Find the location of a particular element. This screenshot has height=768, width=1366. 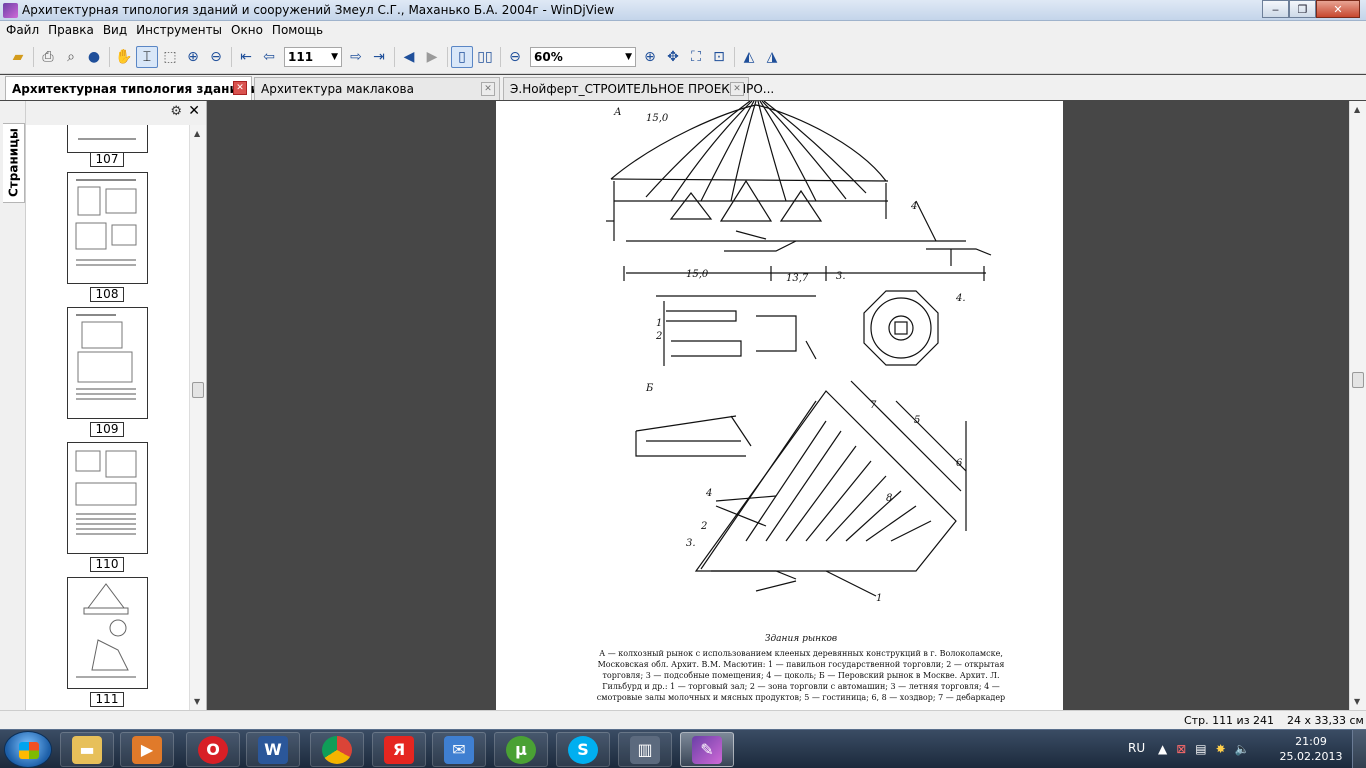

start-button is located at coordinates (28, 749).